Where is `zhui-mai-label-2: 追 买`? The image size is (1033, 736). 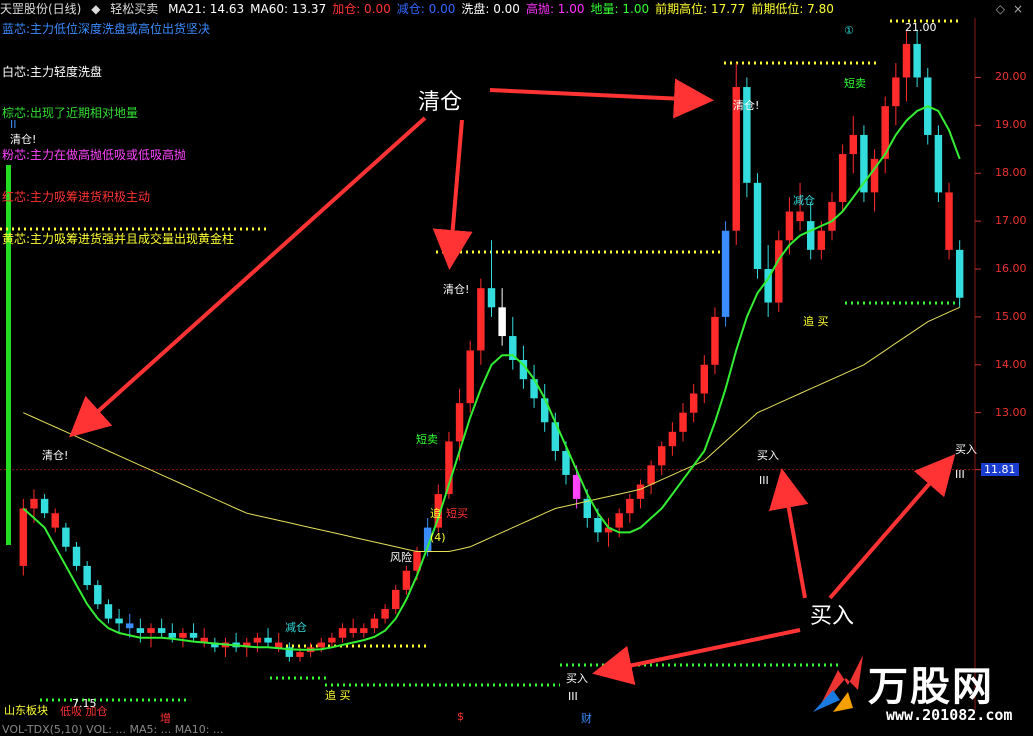
zhui-mai-label-2: 追 买 is located at coordinates (816, 321).